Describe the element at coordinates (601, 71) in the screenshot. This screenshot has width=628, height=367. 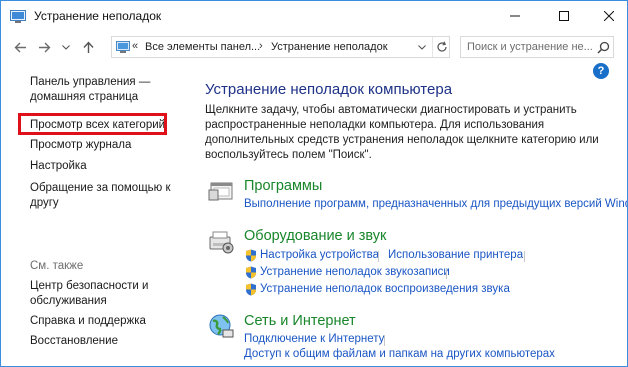
I see `help-button: ?` at that location.